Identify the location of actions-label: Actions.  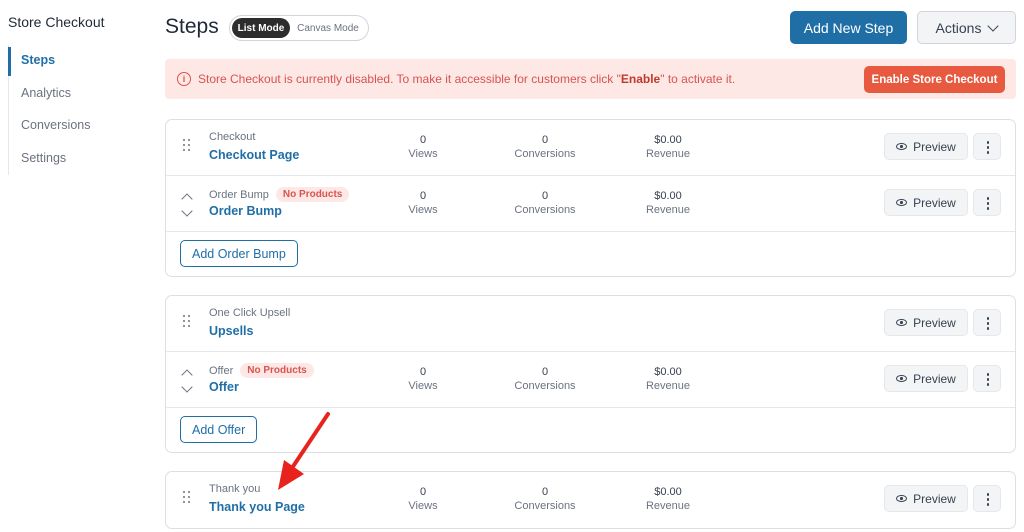
(958, 27).